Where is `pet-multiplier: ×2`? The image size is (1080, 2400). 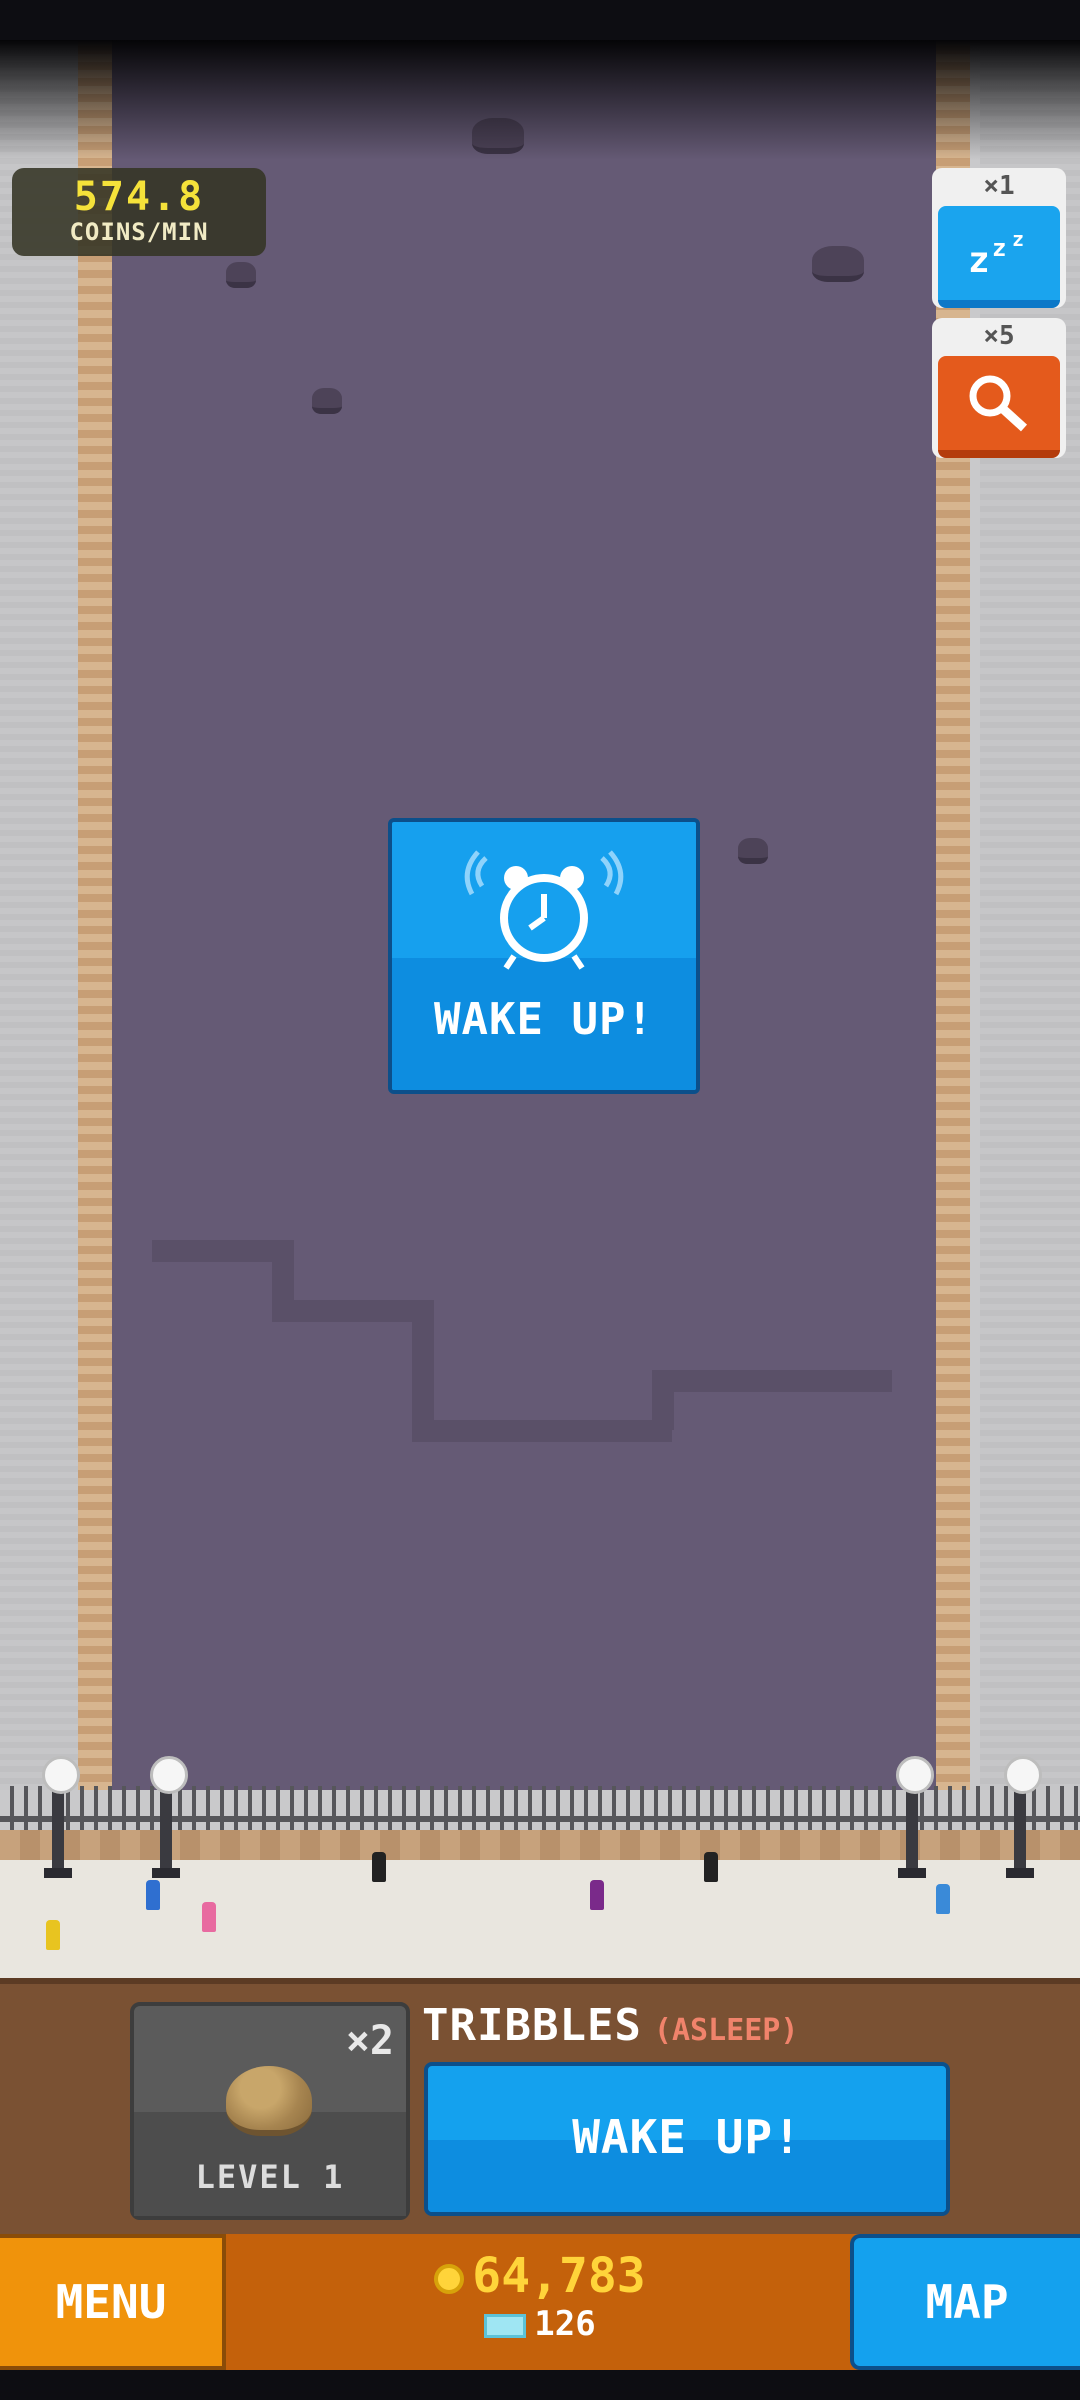
pet-multiplier: ×2 is located at coordinates (369, 2041).